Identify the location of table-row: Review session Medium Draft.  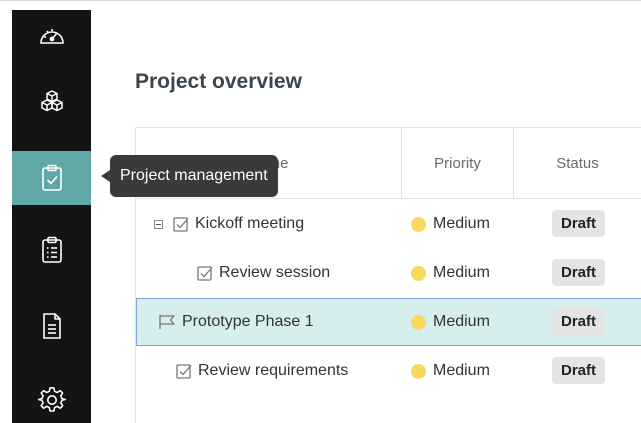
(388, 273).